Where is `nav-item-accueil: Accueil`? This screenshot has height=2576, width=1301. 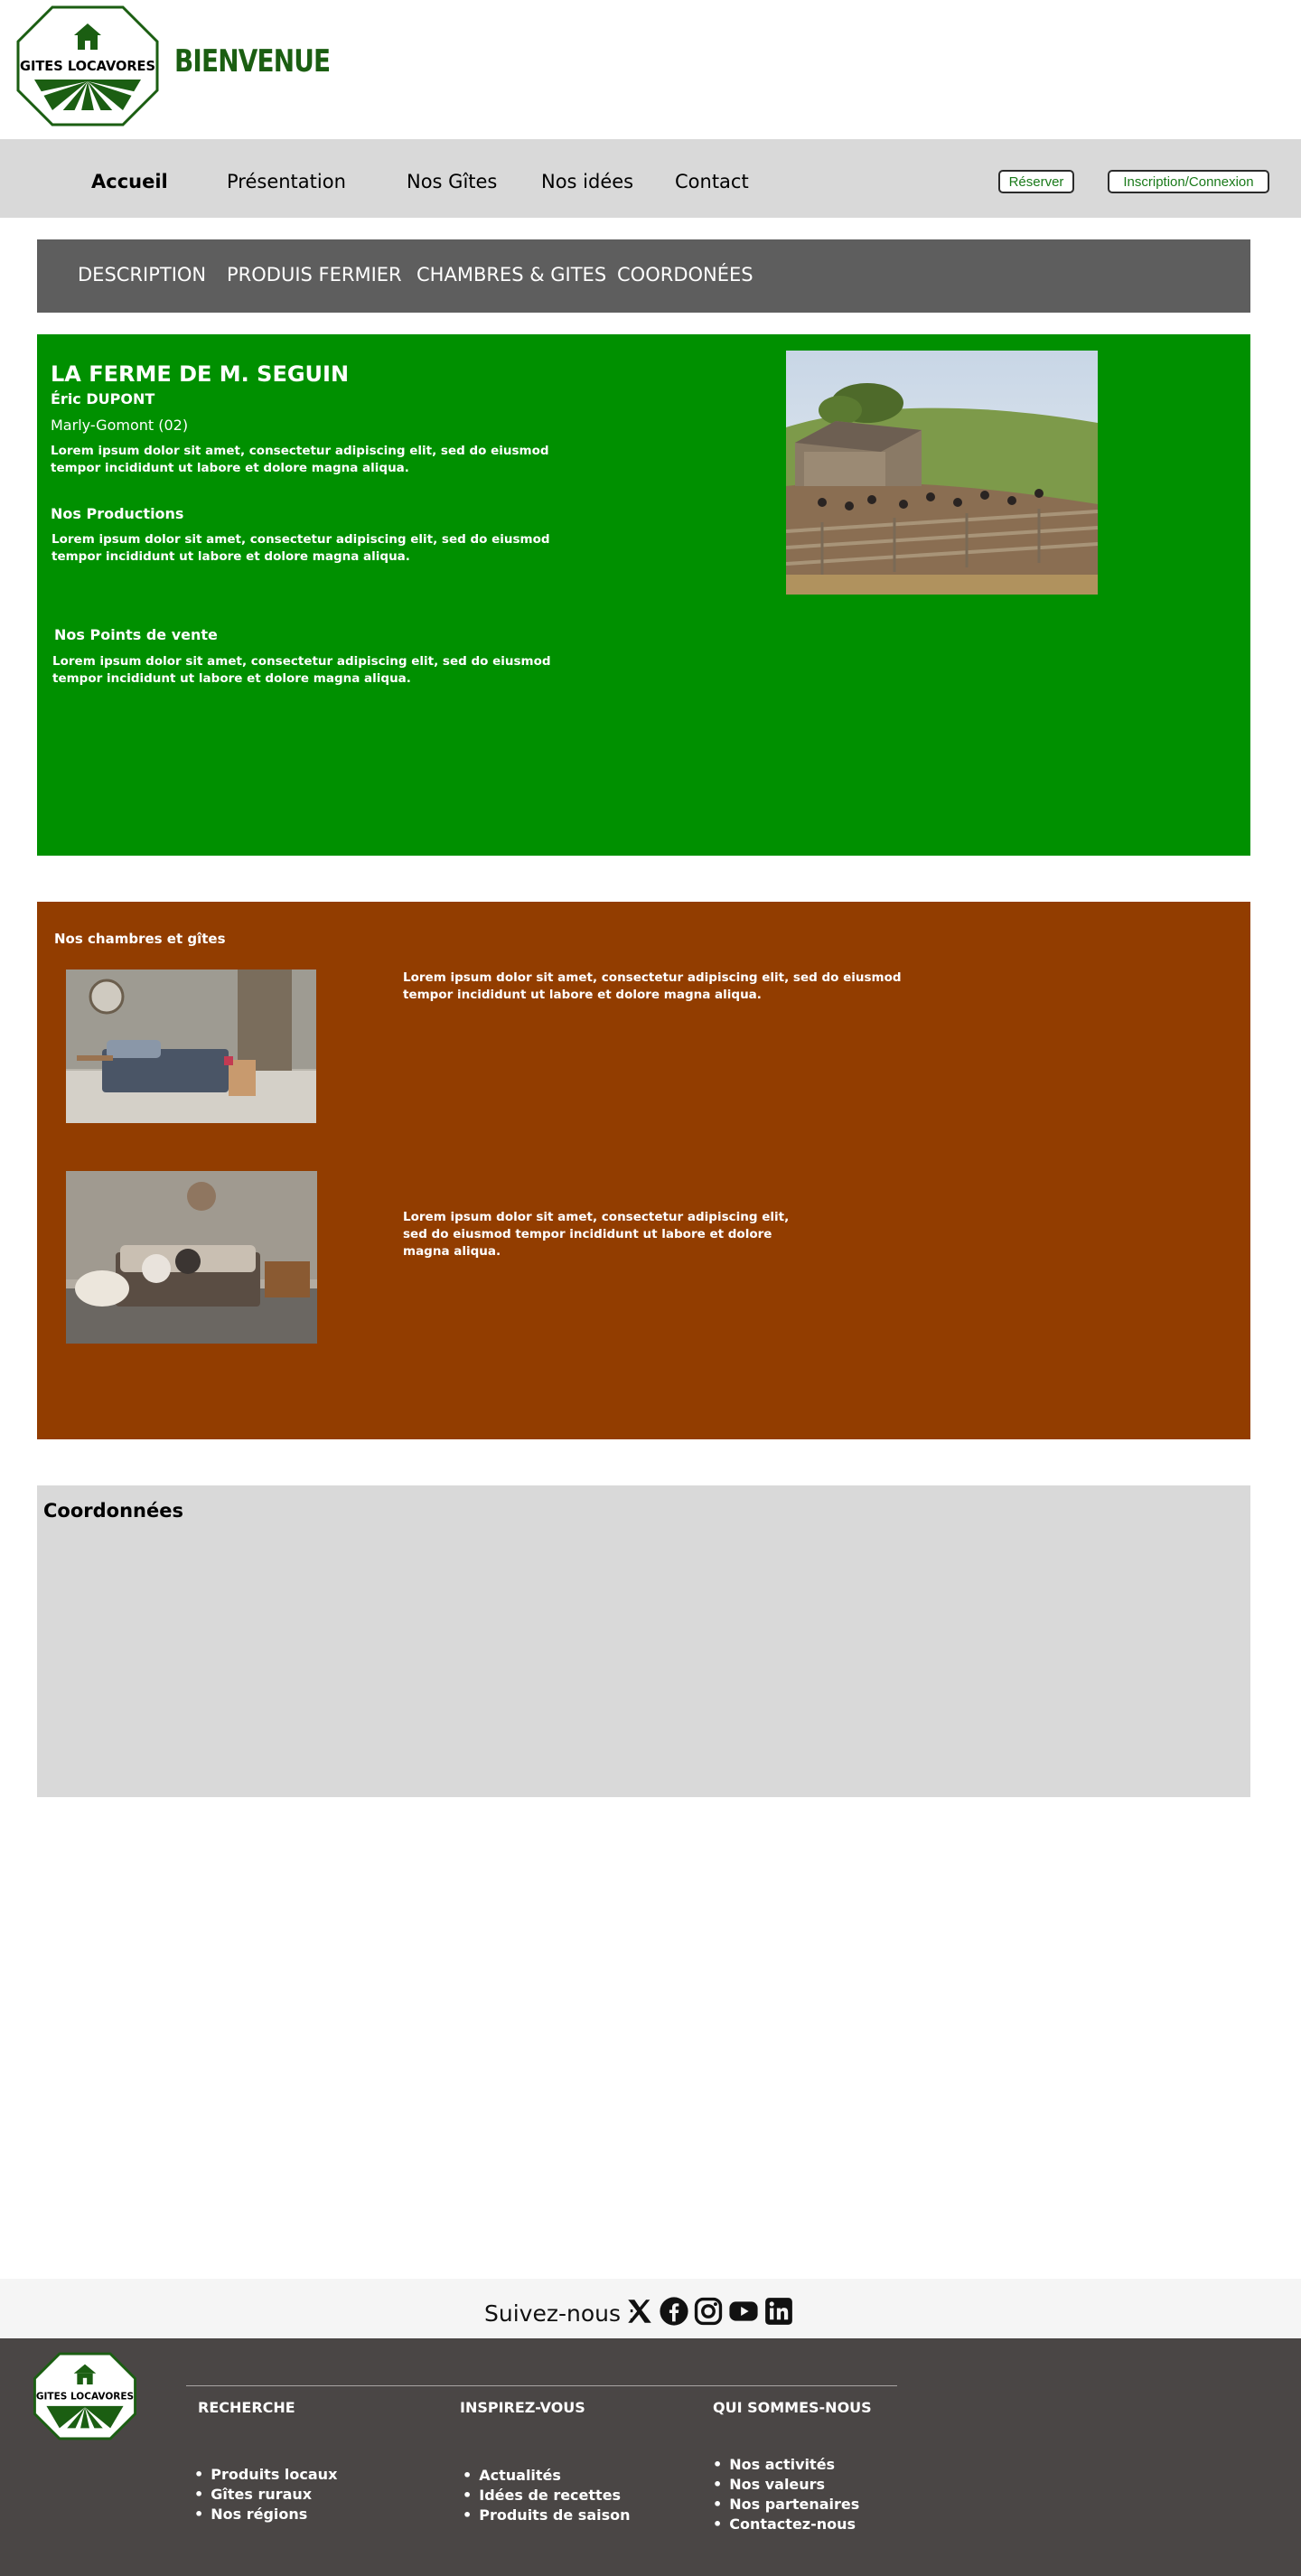 nav-item-accueil: Accueil is located at coordinates (129, 181).